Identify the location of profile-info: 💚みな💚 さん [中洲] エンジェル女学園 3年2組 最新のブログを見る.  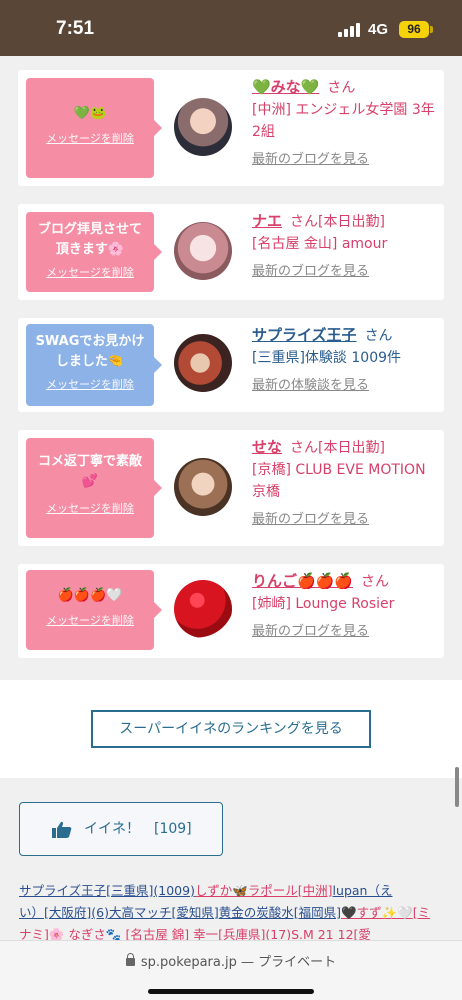
(345, 123).